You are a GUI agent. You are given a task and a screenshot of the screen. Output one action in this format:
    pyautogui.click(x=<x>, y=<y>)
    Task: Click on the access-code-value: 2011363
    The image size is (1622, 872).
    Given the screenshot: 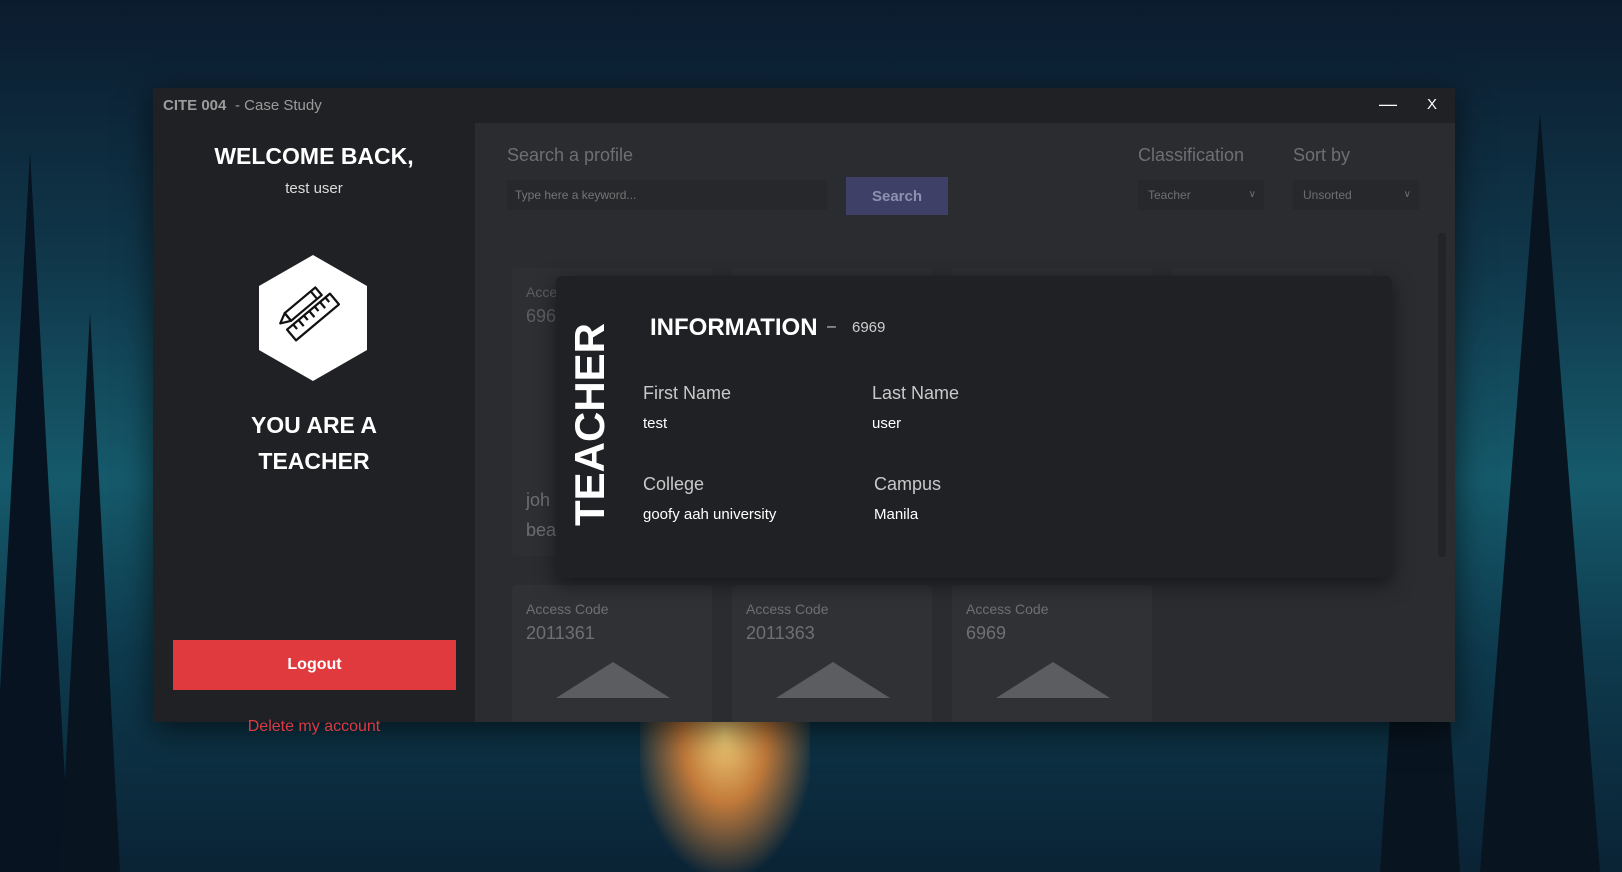 What is the action you would take?
    pyautogui.click(x=780, y=633)
    